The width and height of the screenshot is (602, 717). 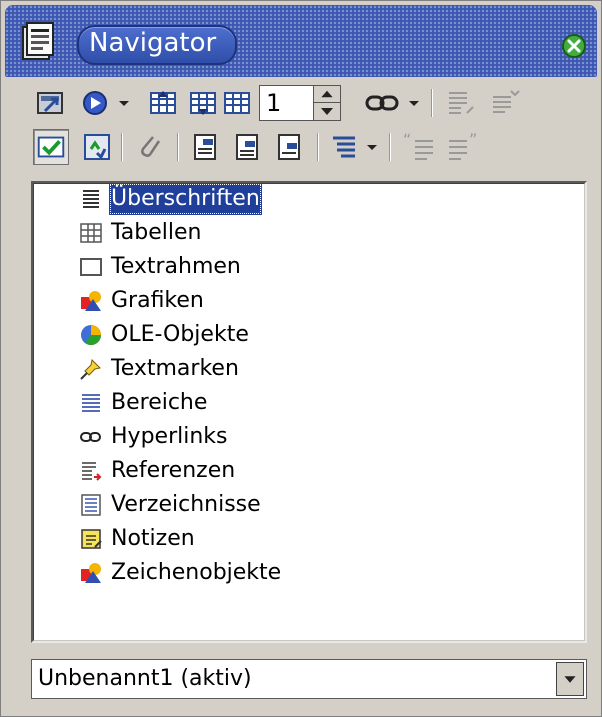 I want to click on tree-item-label: Textrahmen, so click(x=176, y=266).